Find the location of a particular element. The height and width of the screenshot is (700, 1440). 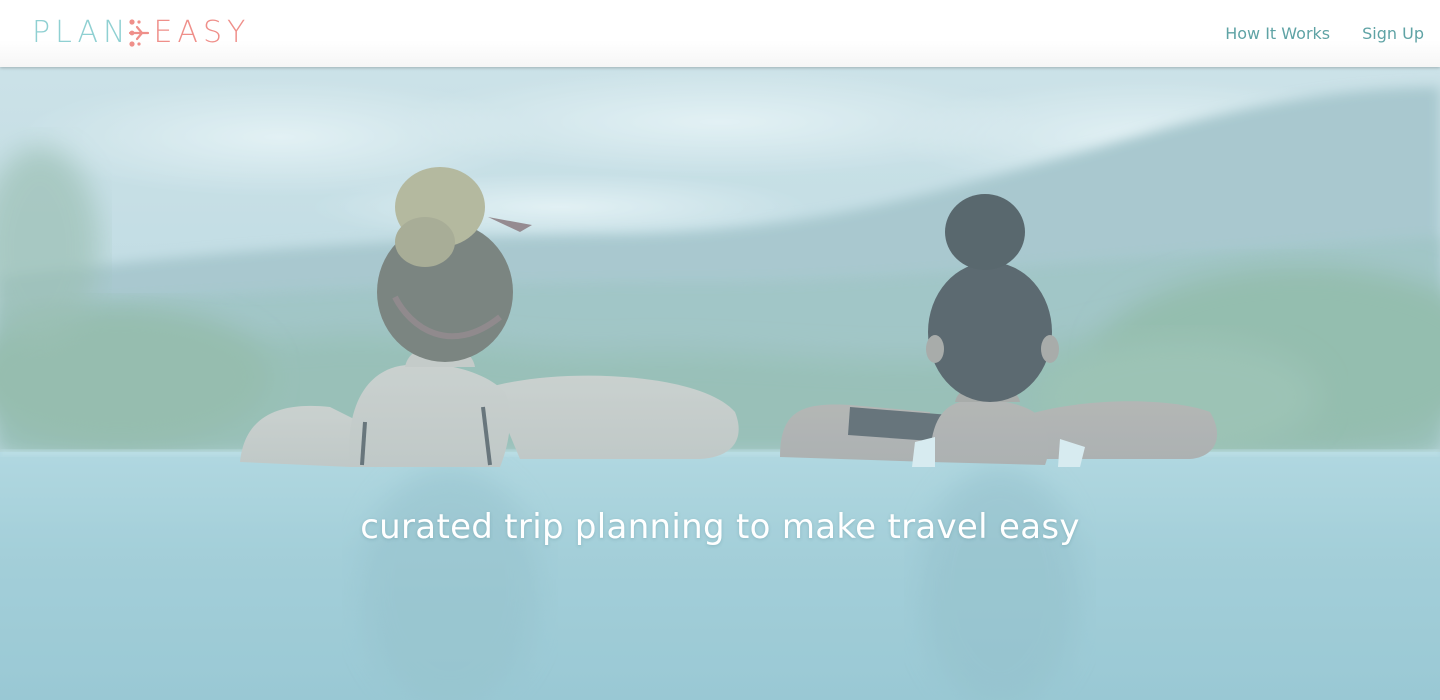

main-nav: How It Works Sign Up is located at coordinates (1324, 33).